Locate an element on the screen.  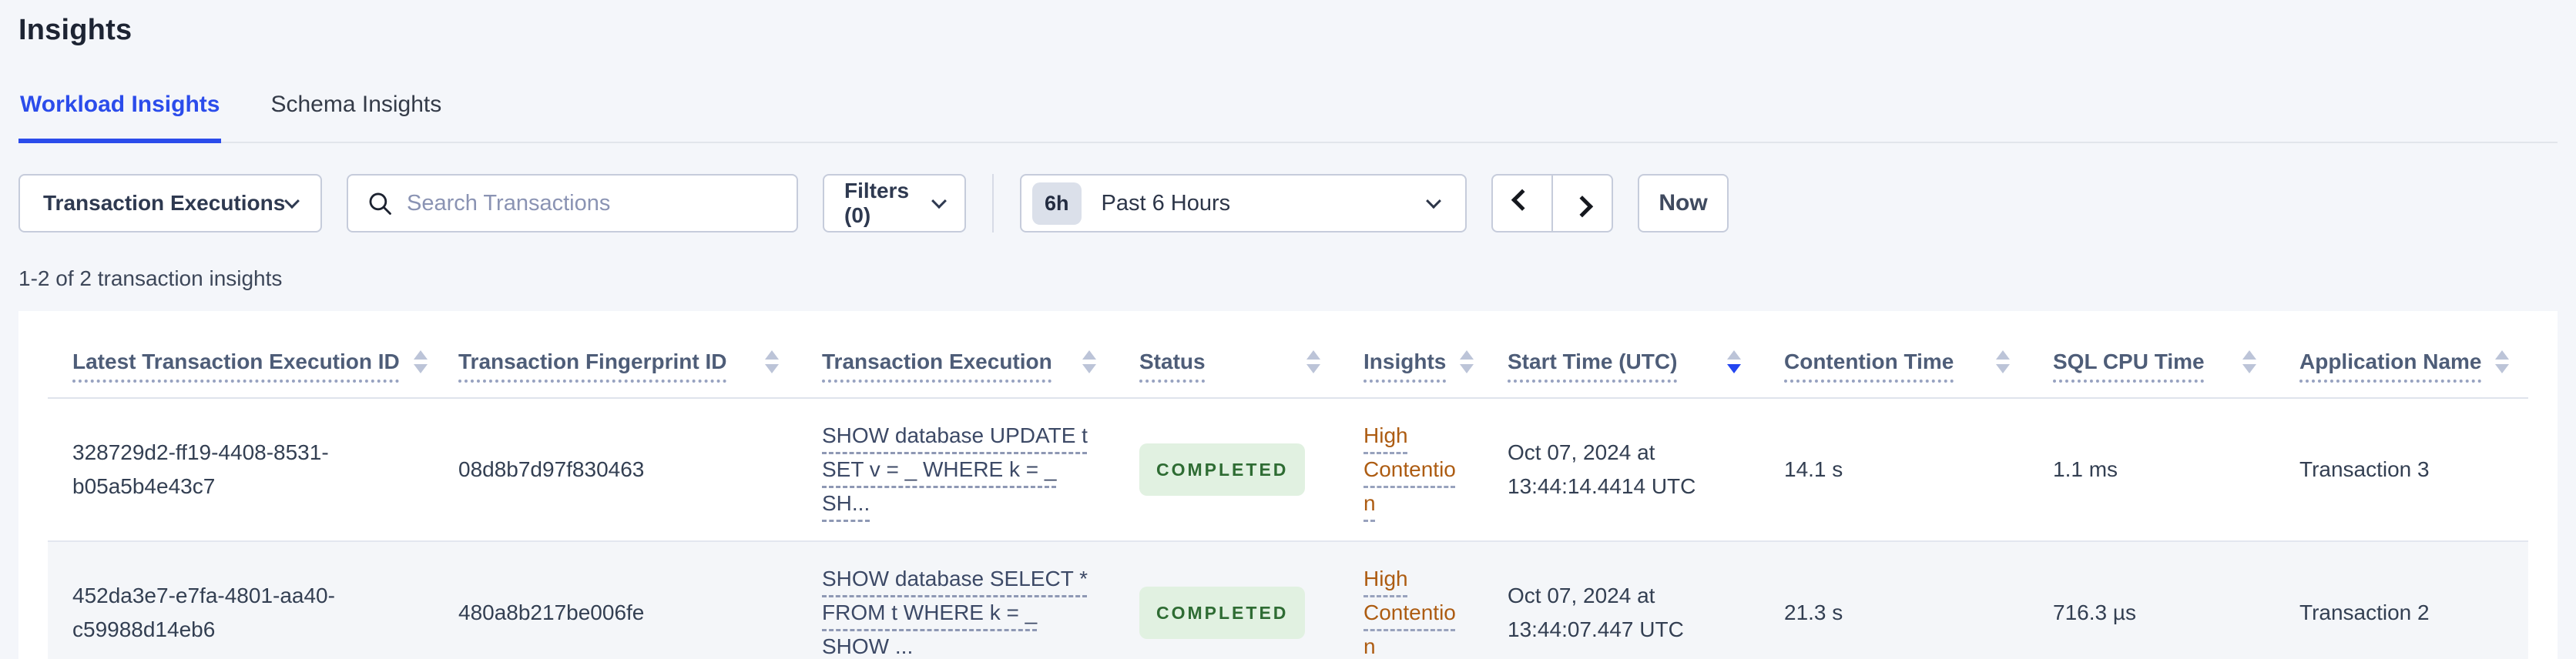
cell-sql-cpu-time: 1.1 ms is located at coordinates (2085, 469).